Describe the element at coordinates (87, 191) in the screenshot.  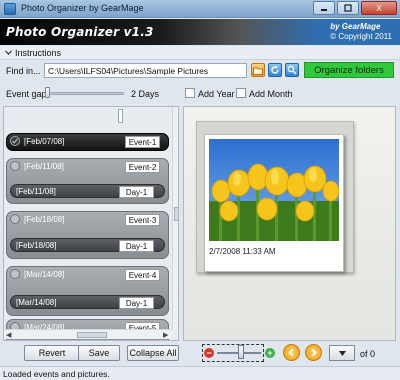
I see `day-item: [Feb/11/08] Day-1` at that location.